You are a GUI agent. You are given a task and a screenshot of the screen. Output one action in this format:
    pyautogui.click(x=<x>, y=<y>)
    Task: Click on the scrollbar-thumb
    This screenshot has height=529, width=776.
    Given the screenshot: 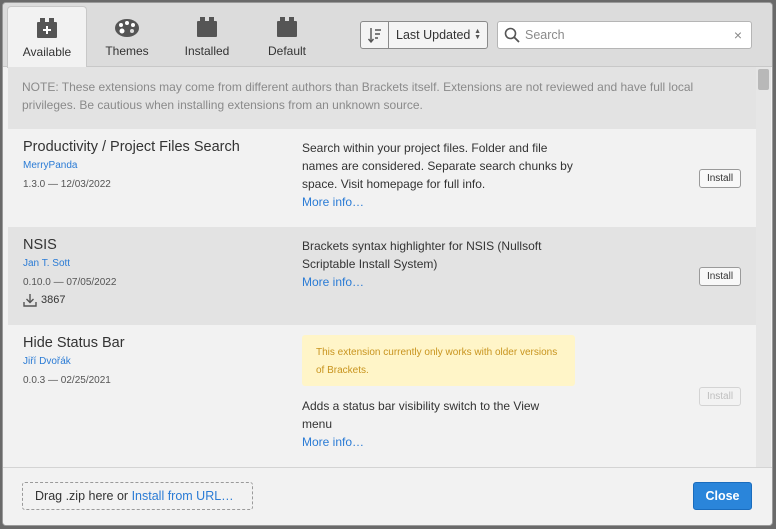 What is the action you would take?
    pyautogui.click(x=763, y=79)
    